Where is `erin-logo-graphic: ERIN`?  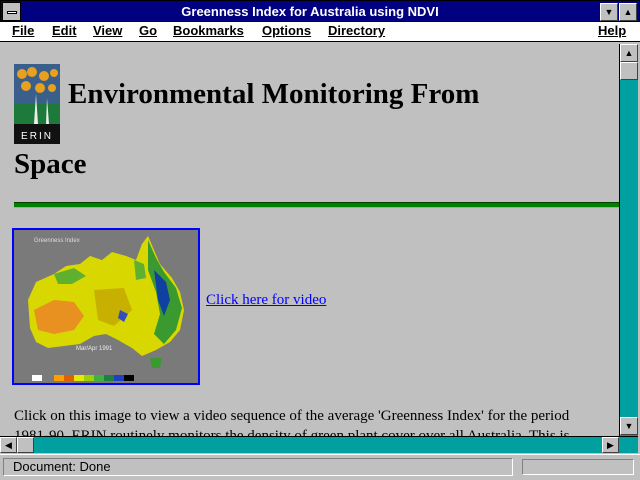
erin-logo-graphic: ERIN is located at coordinates (37, 104).